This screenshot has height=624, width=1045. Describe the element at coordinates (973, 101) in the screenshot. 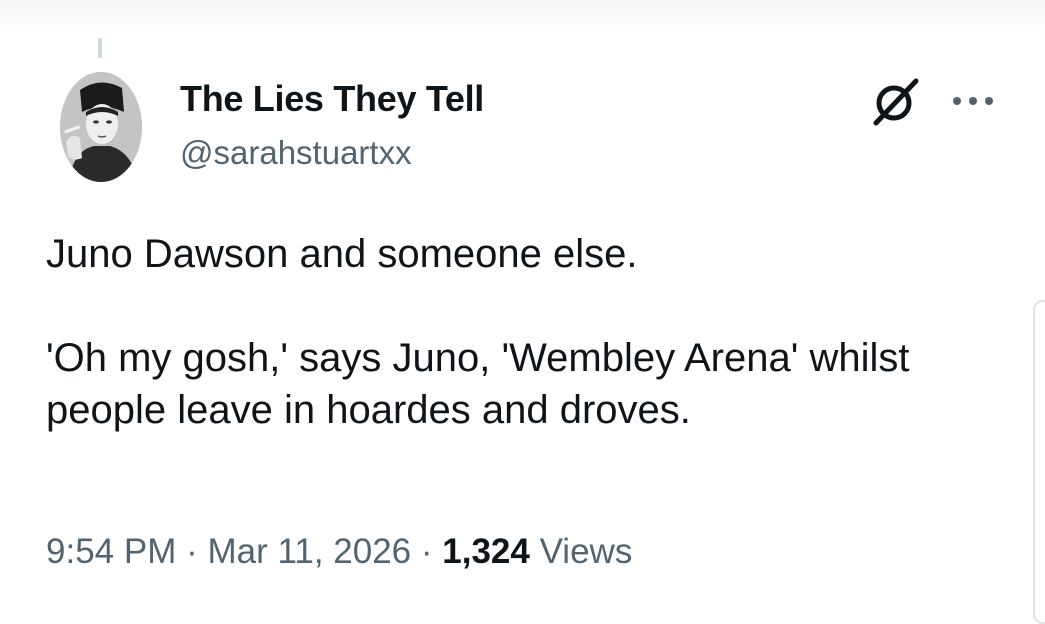

I see `more-icon` at that location.